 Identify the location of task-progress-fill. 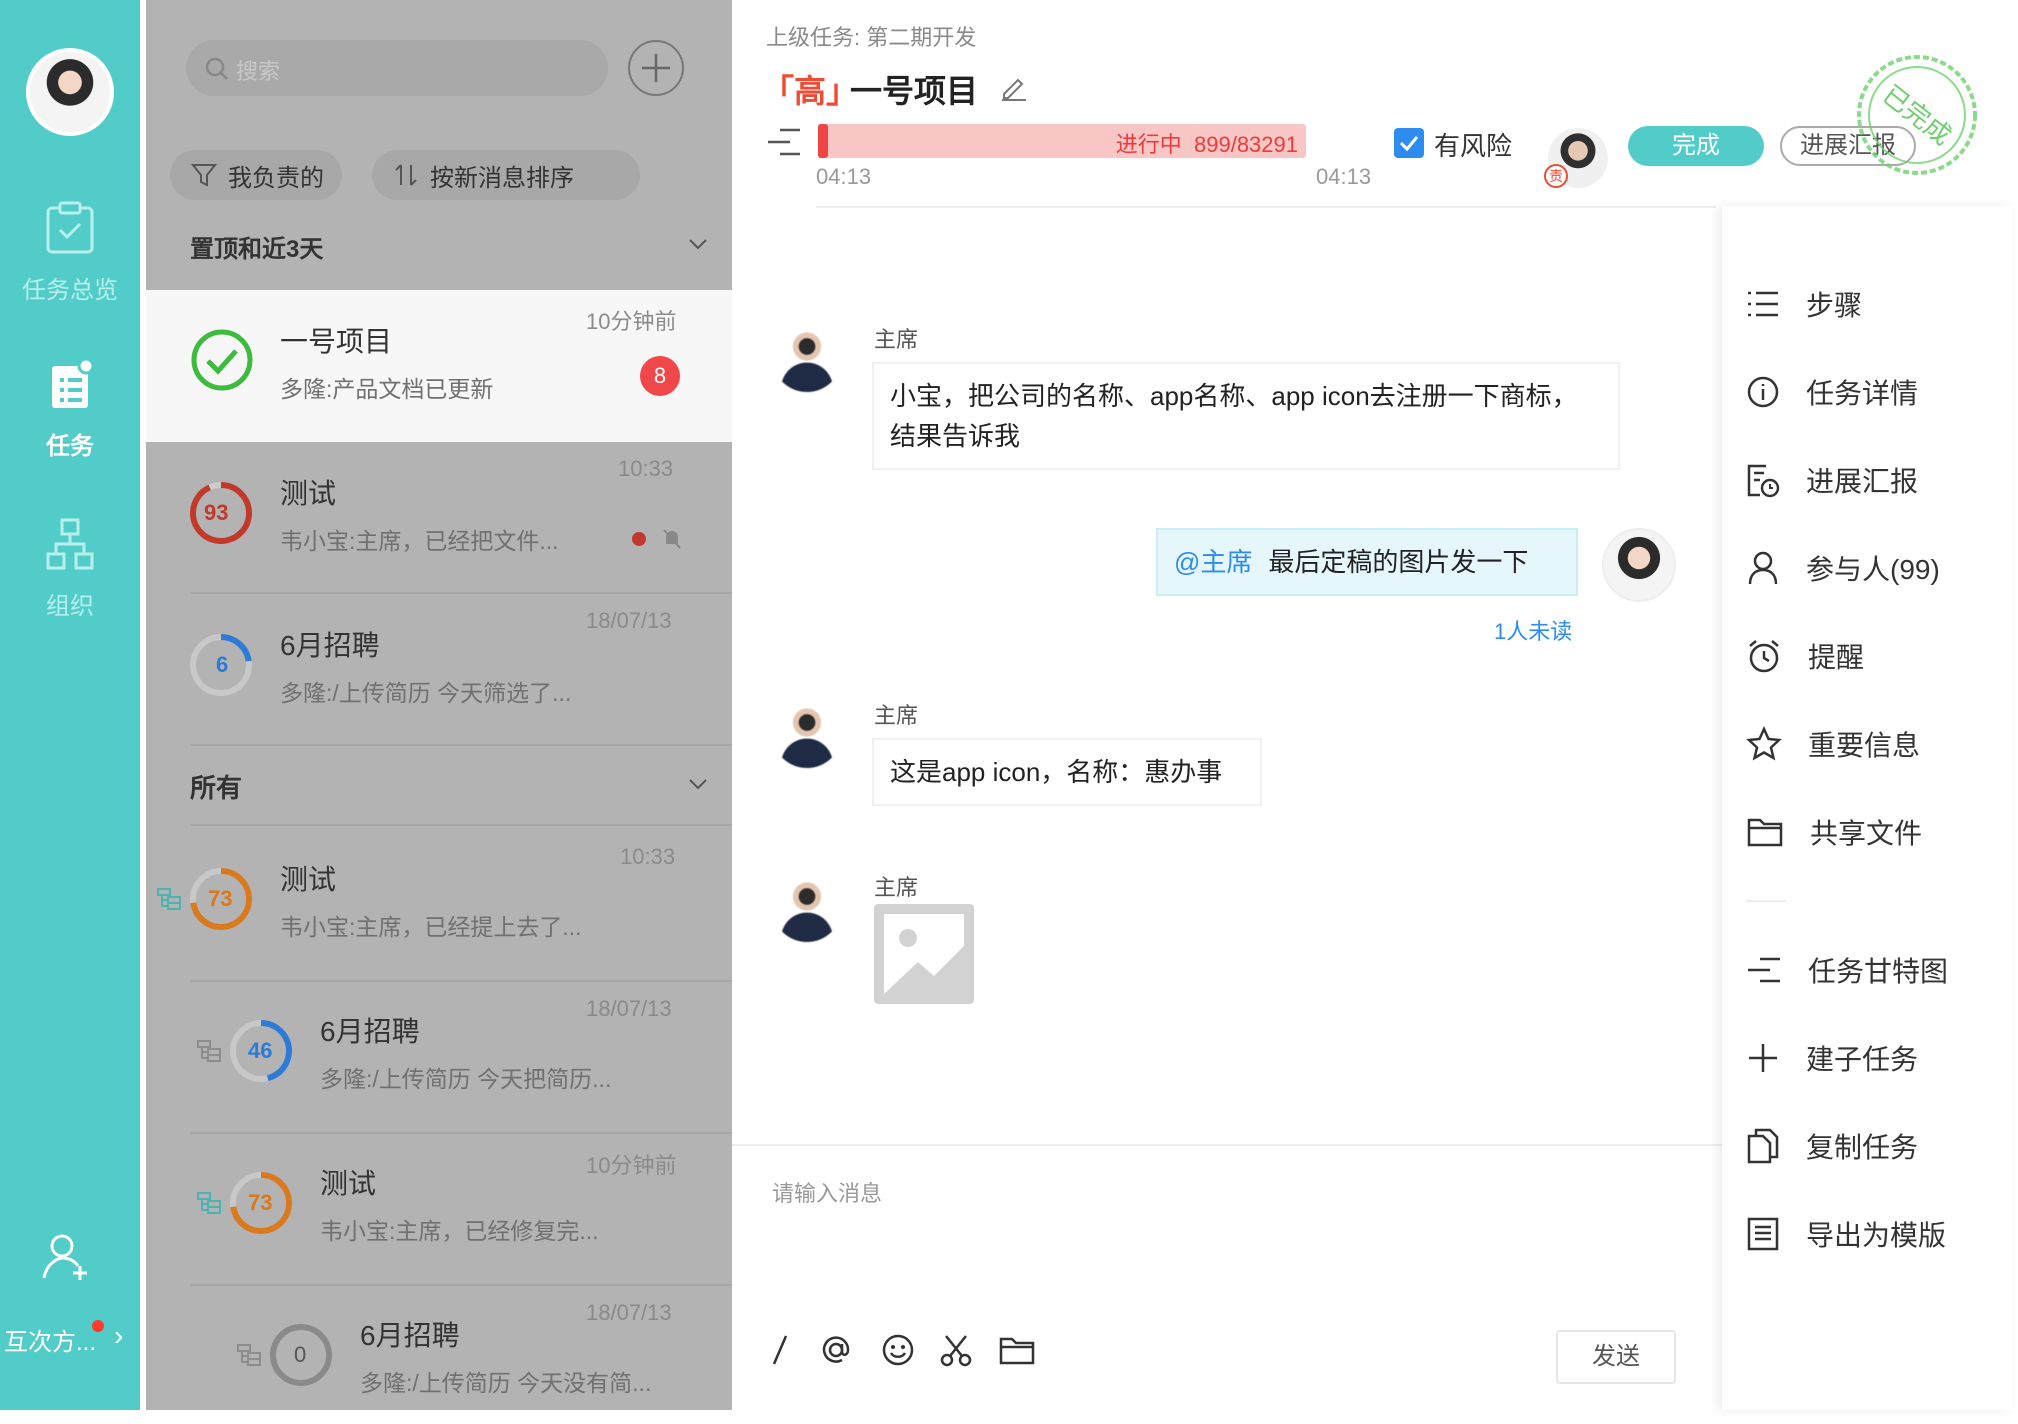
(823, 141).